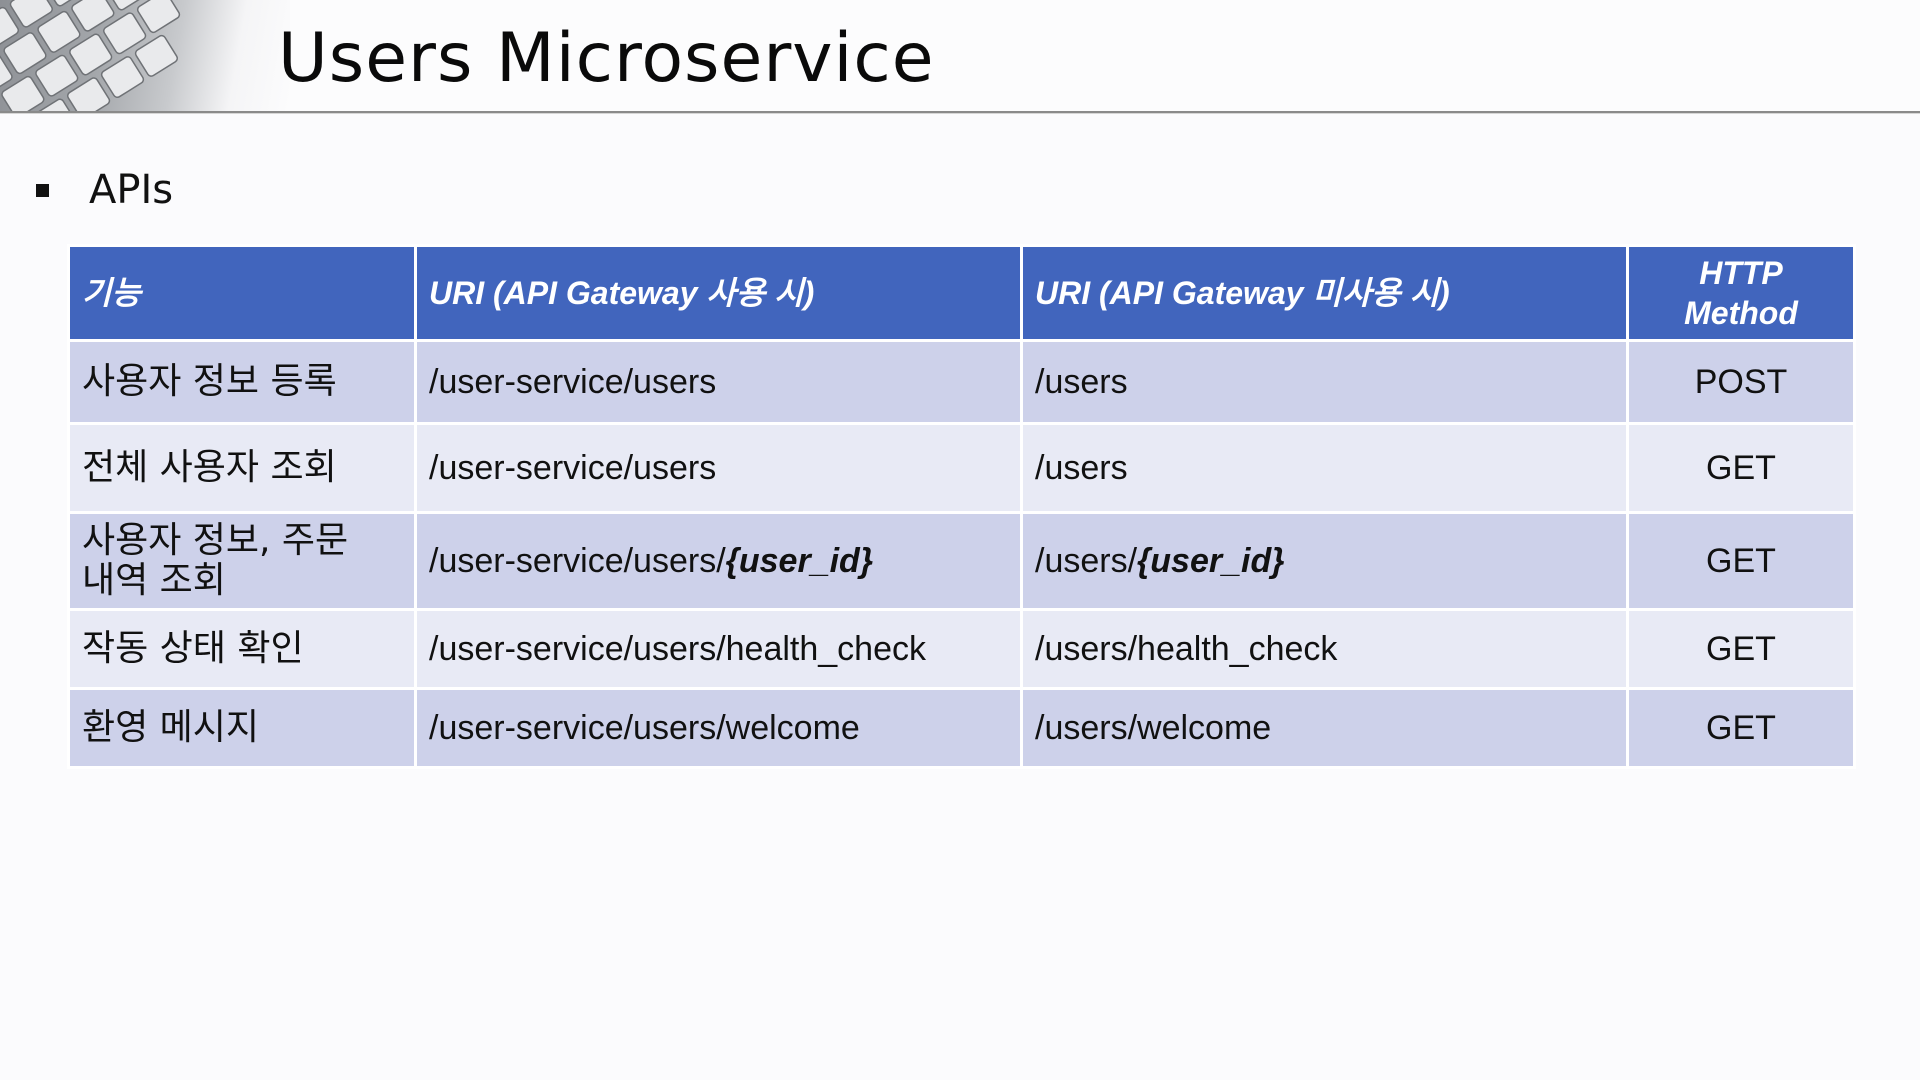 This screenshot has width=1920, height=1080. I want to click on header-function: 기능, so click(242, 293).